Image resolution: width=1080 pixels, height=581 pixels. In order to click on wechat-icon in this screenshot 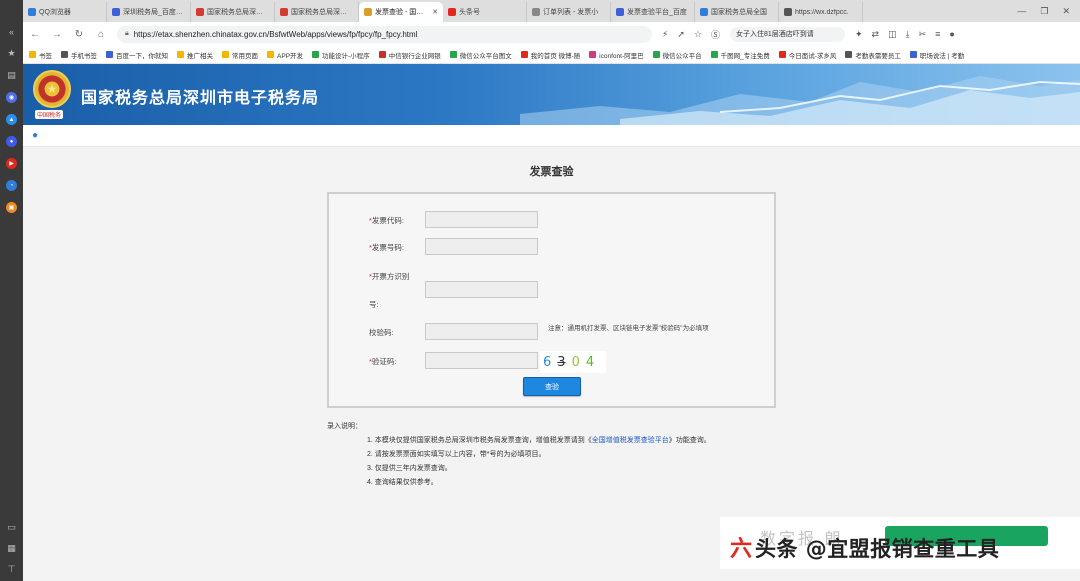, I will do `click(656, 54)`.